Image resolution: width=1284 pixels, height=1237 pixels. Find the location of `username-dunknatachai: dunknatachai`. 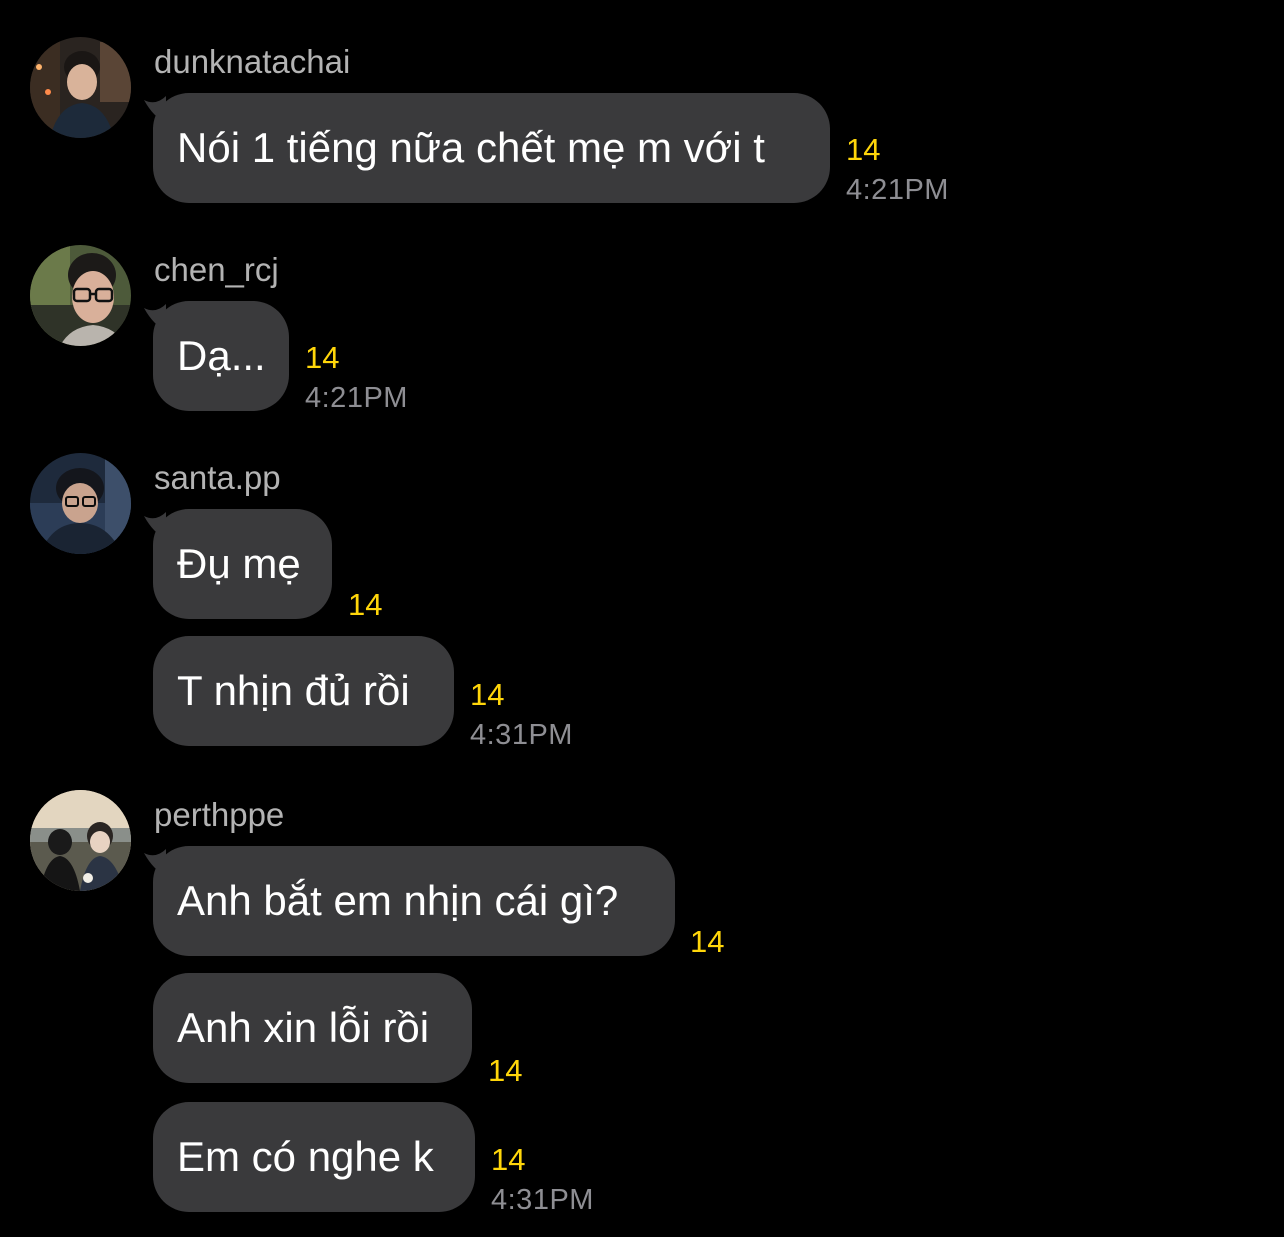

username-dunknatachai: dunknatachai is located at coordinates (252, 62).